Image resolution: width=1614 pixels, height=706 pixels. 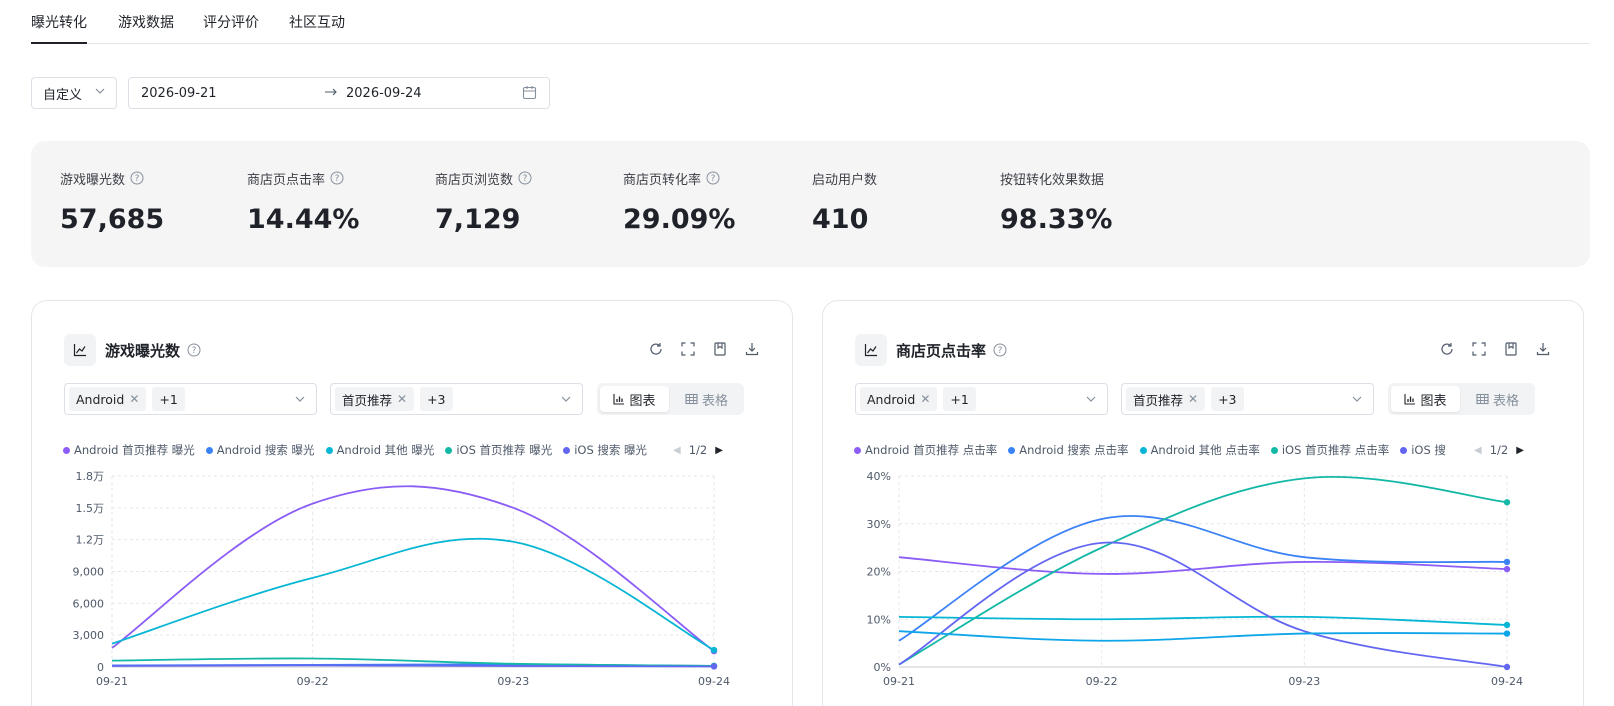 I want to click on y-tick-label: 6,000, so click(x=89, y=603).